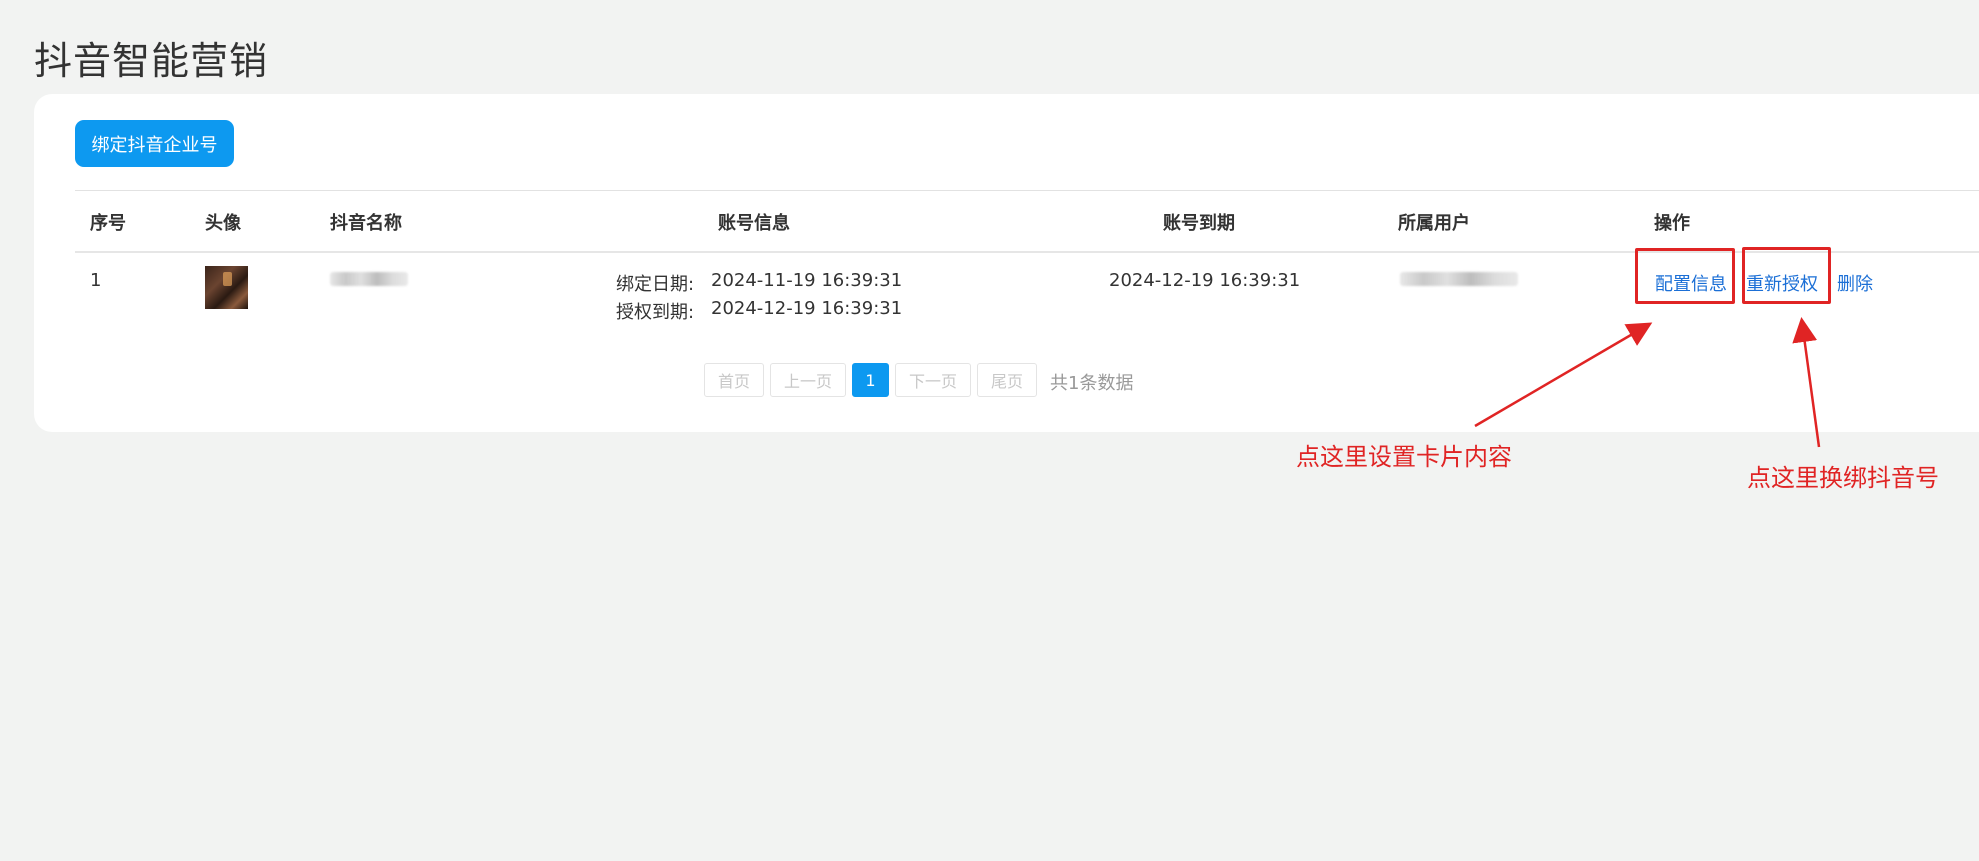  I want to click on config-annotation-text: 点这里设置卡片内容, so click(1404, 457).